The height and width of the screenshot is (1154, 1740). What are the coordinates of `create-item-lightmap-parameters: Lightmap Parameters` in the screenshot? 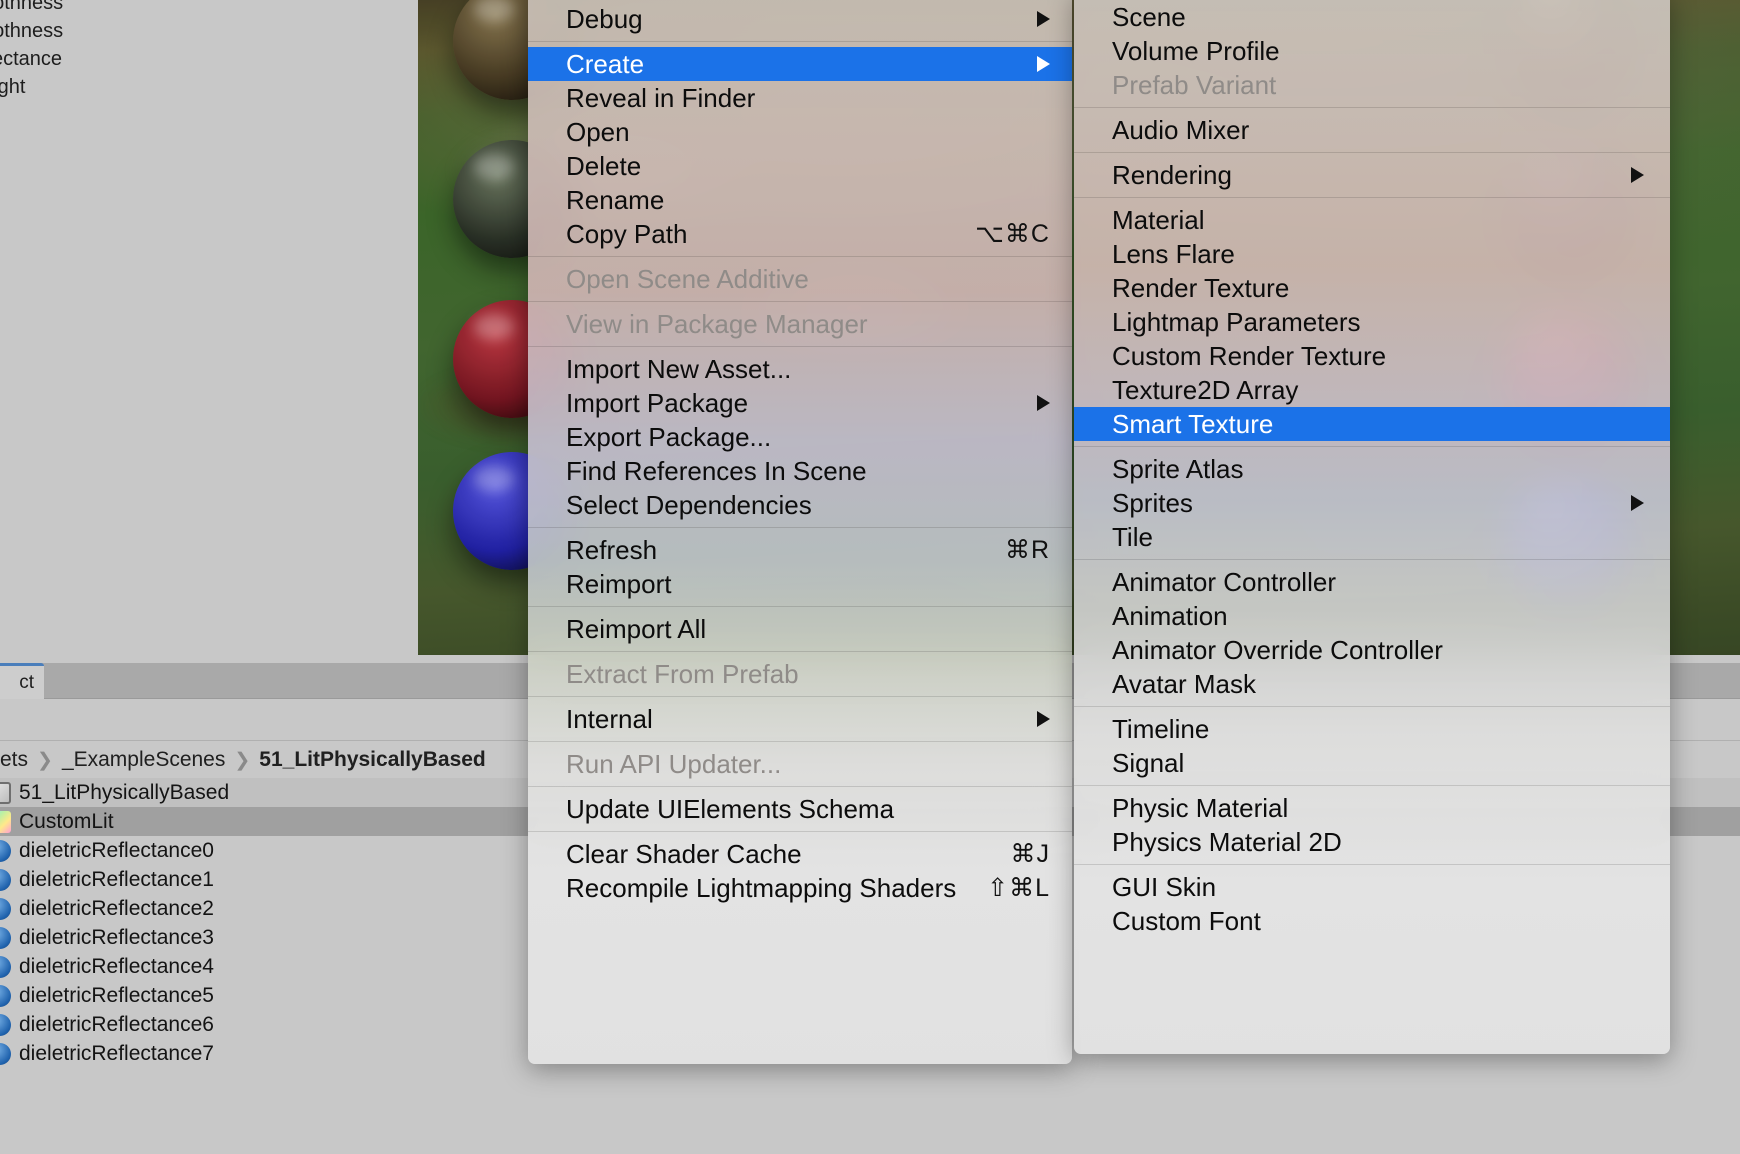 It's located at (1372, 322).